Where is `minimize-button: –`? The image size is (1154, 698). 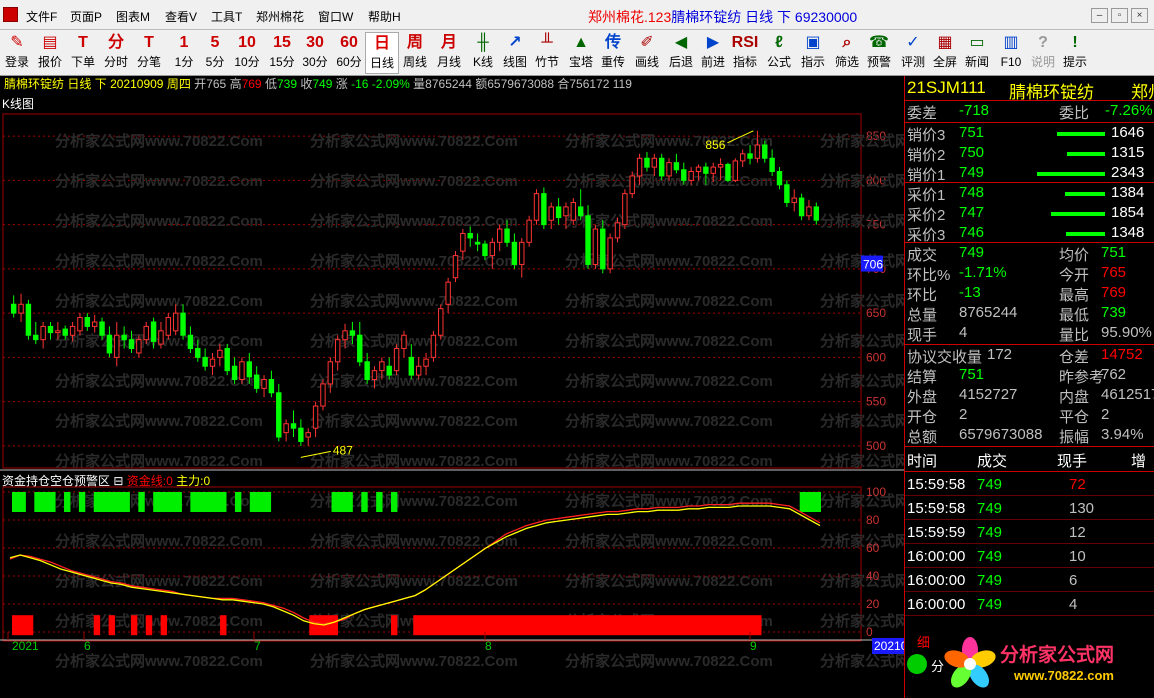
minimize-button: – is located at coordinates (1099, 15).